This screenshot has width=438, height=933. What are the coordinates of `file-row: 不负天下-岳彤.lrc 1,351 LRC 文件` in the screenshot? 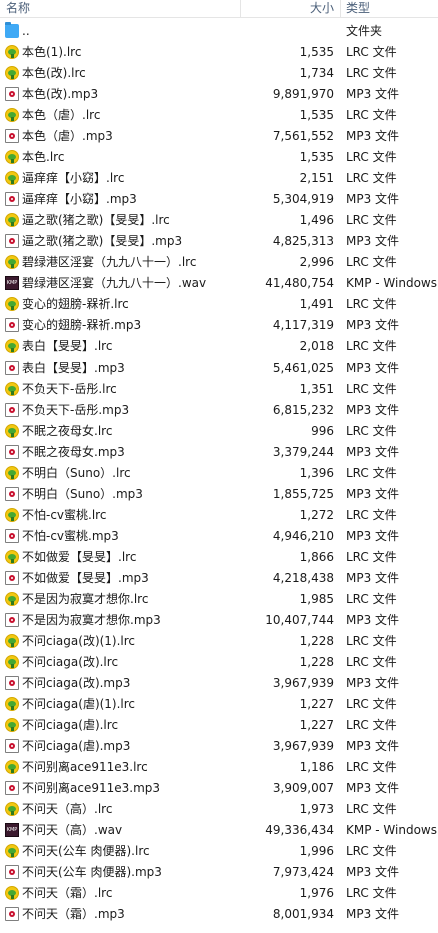 It's located at (219, 389).